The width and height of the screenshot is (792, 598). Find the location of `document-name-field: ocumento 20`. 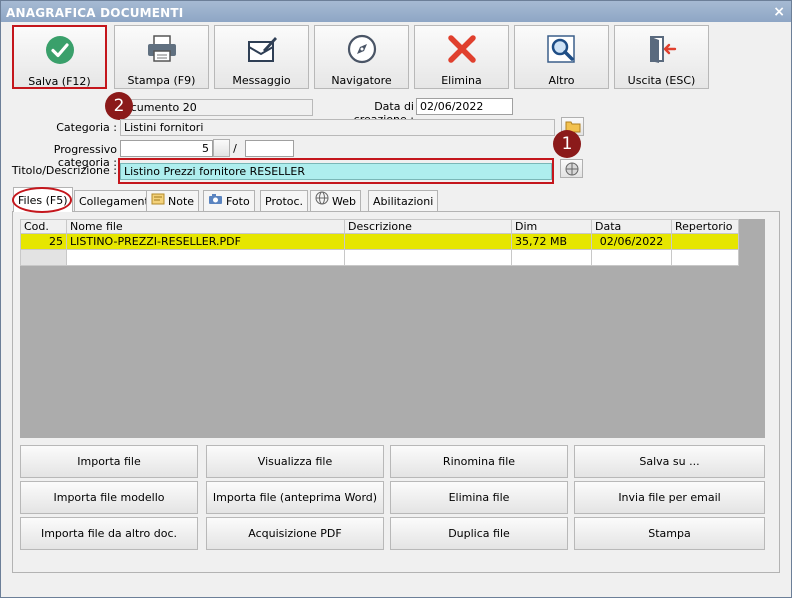

document-name-field: ocumento 20 is located at coordinates (216, 107).